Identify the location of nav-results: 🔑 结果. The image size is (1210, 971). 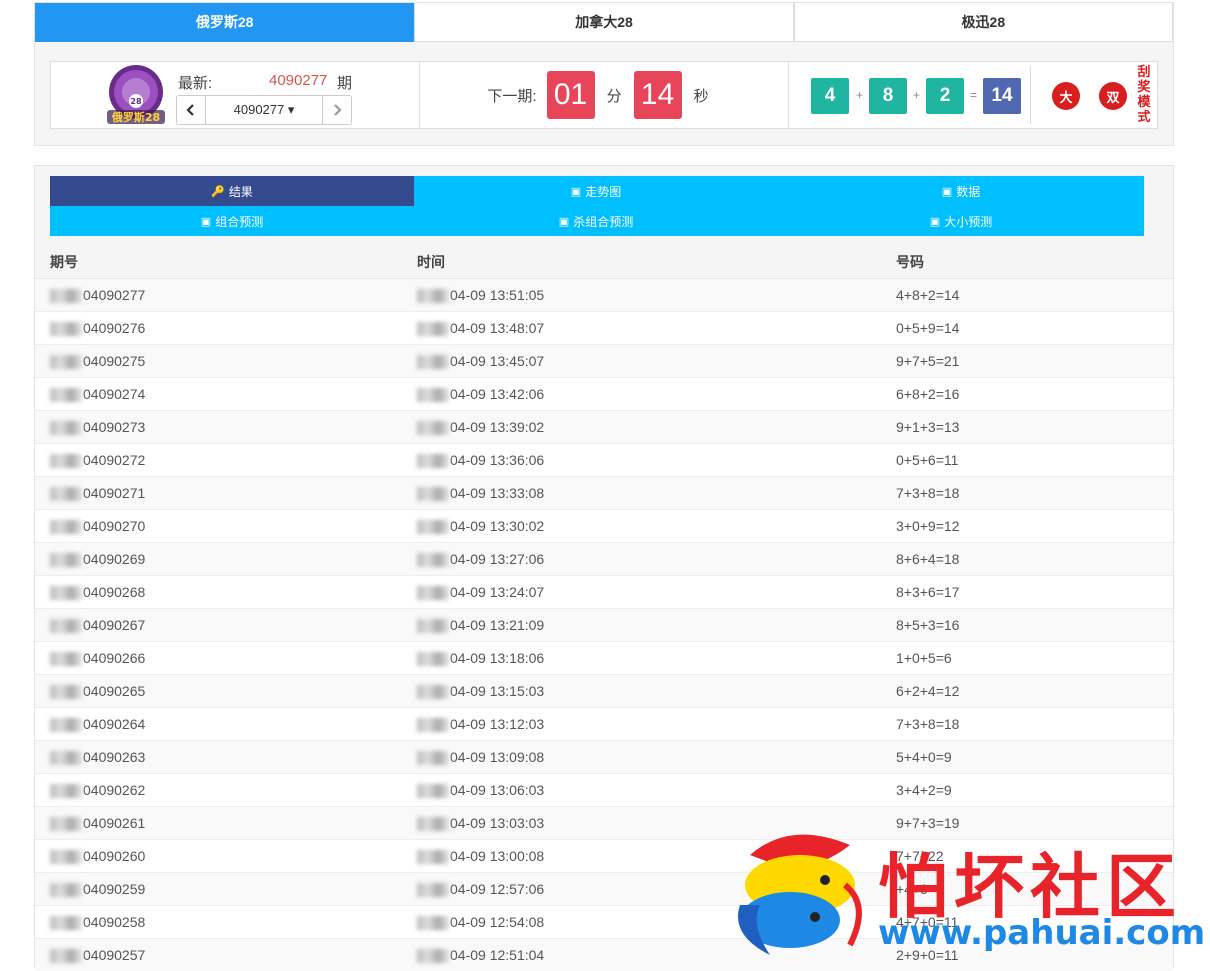
(232, 191).